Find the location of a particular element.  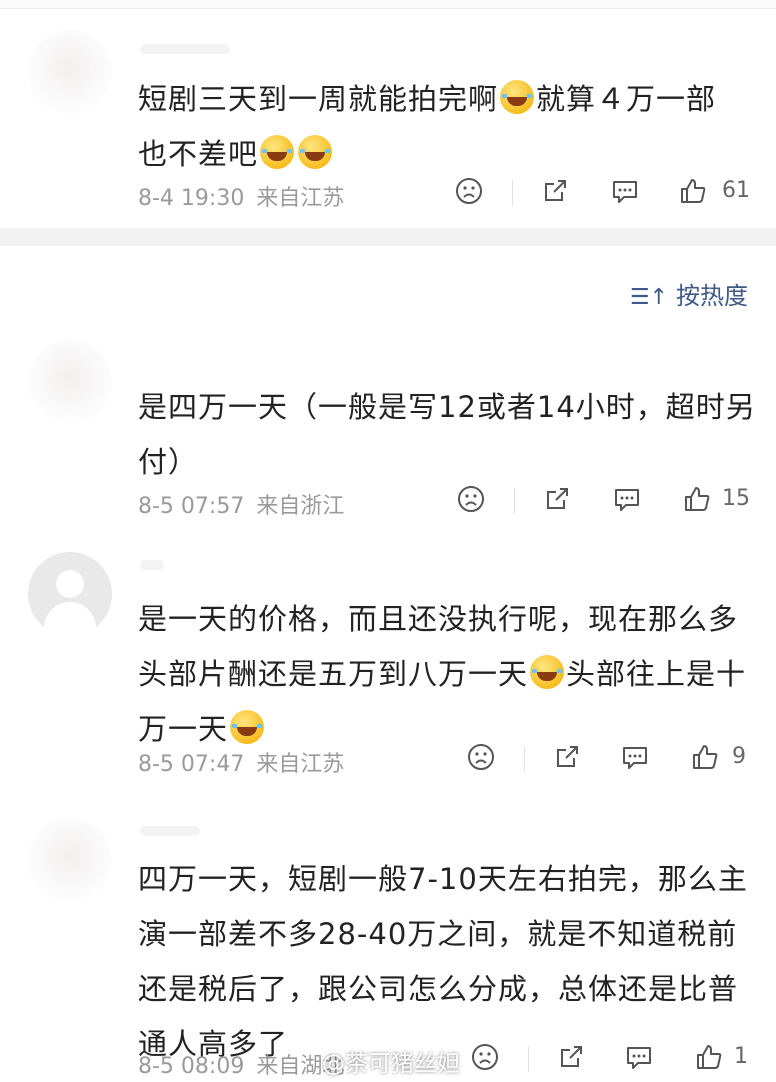

sort-toggle: ☰↑ 按热度 is located at coordinates (689, 293).